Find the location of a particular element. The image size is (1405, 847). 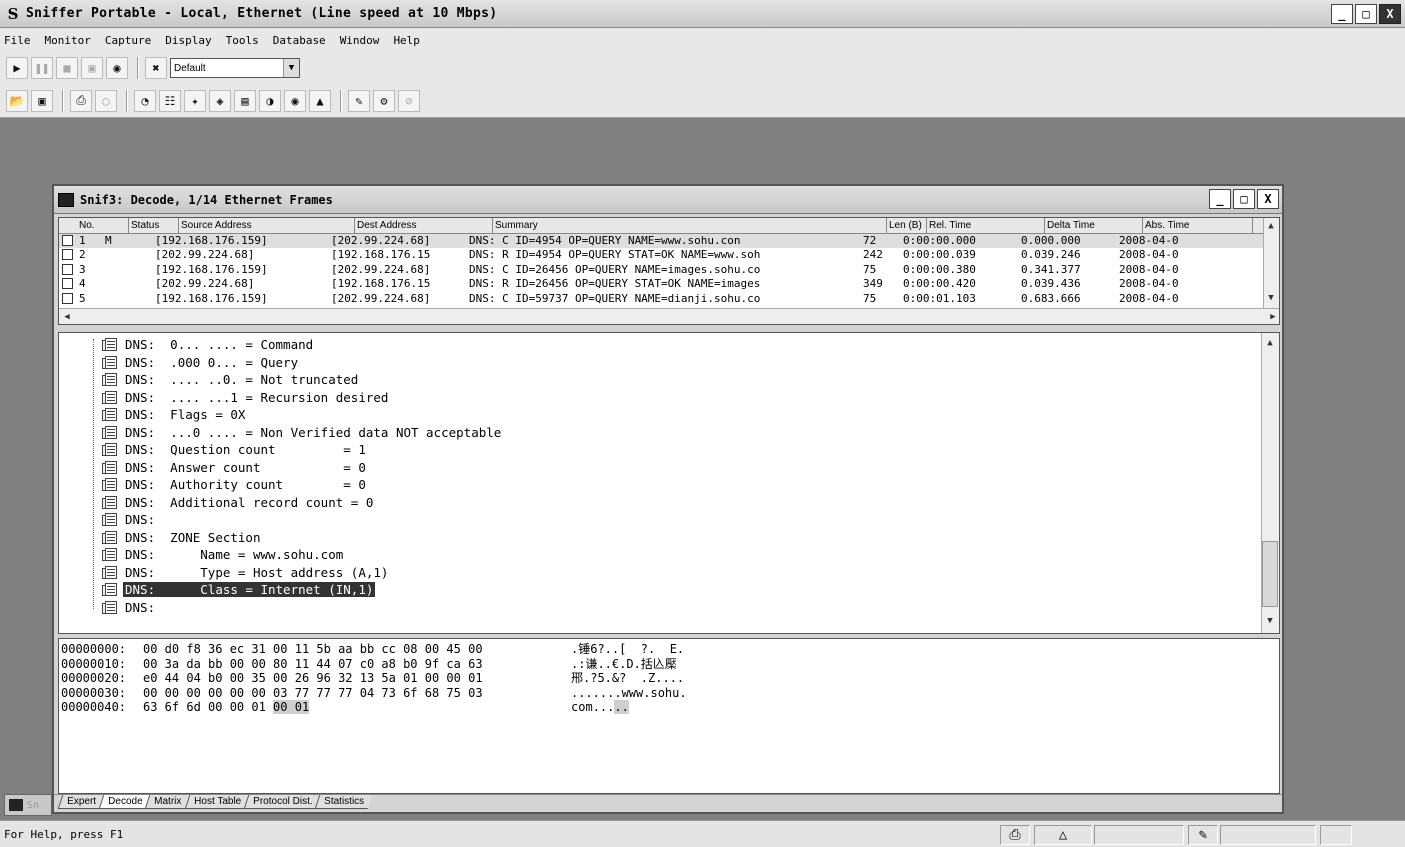

menu-database: Database is located at coordinates (299, 40).